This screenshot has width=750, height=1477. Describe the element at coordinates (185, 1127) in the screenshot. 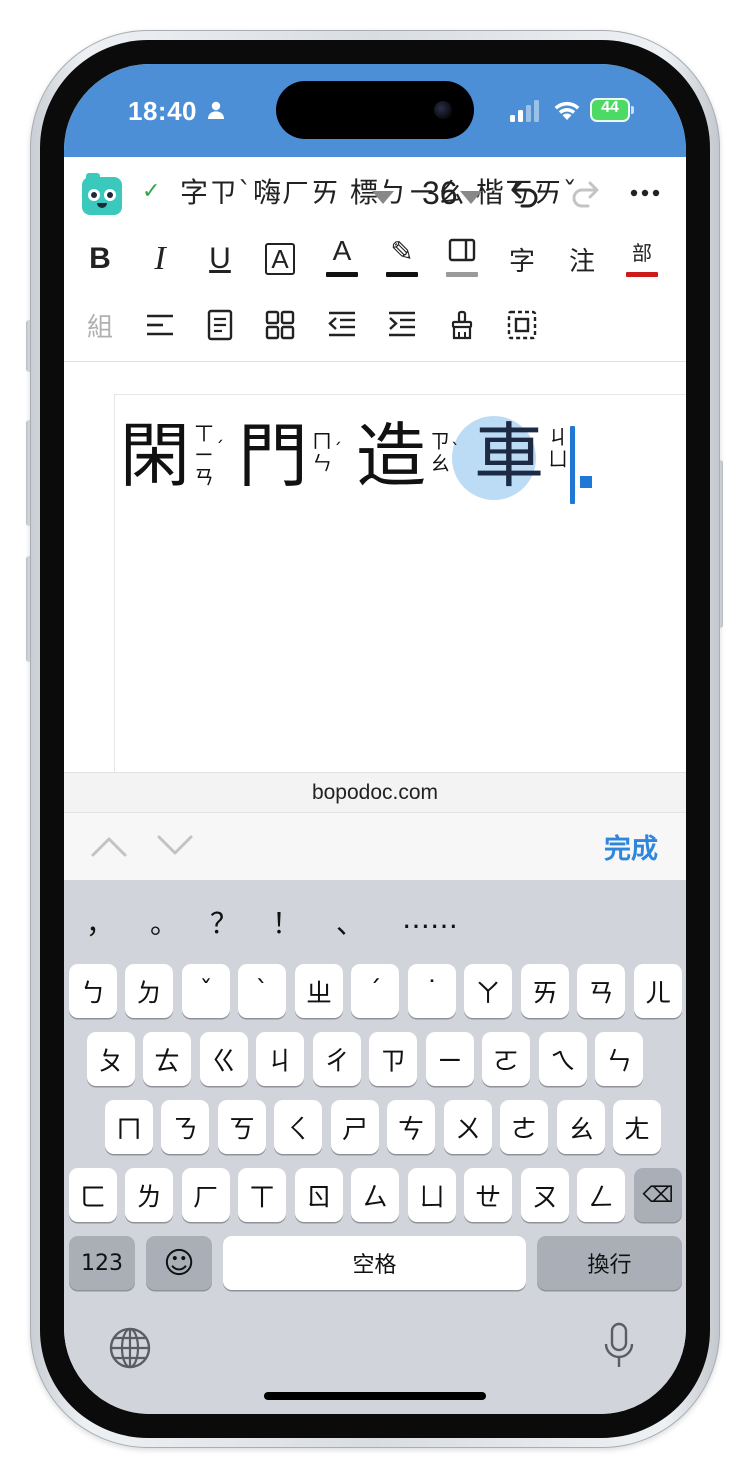

I see `key: ㄋ` at that location.